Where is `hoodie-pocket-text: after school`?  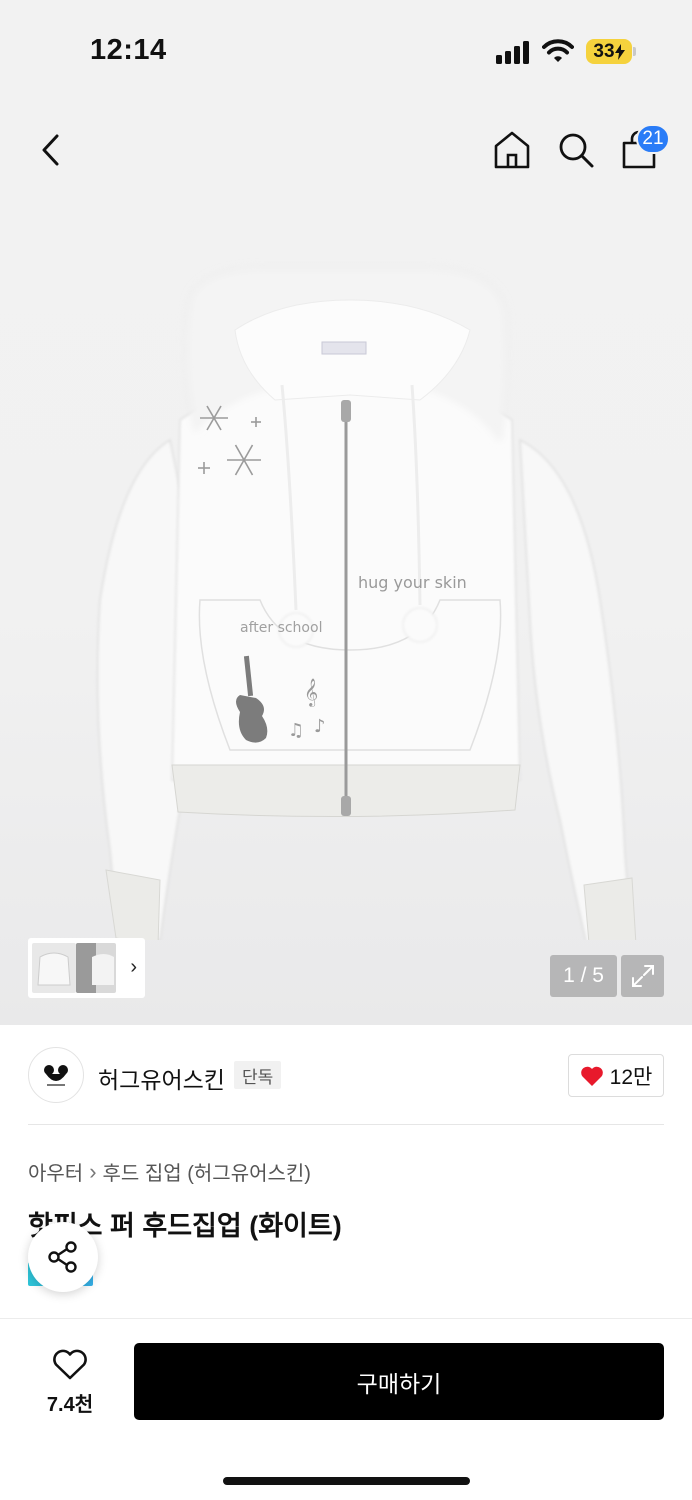 hoodie-pocket-text: after school is located at coordinates (281, 628).